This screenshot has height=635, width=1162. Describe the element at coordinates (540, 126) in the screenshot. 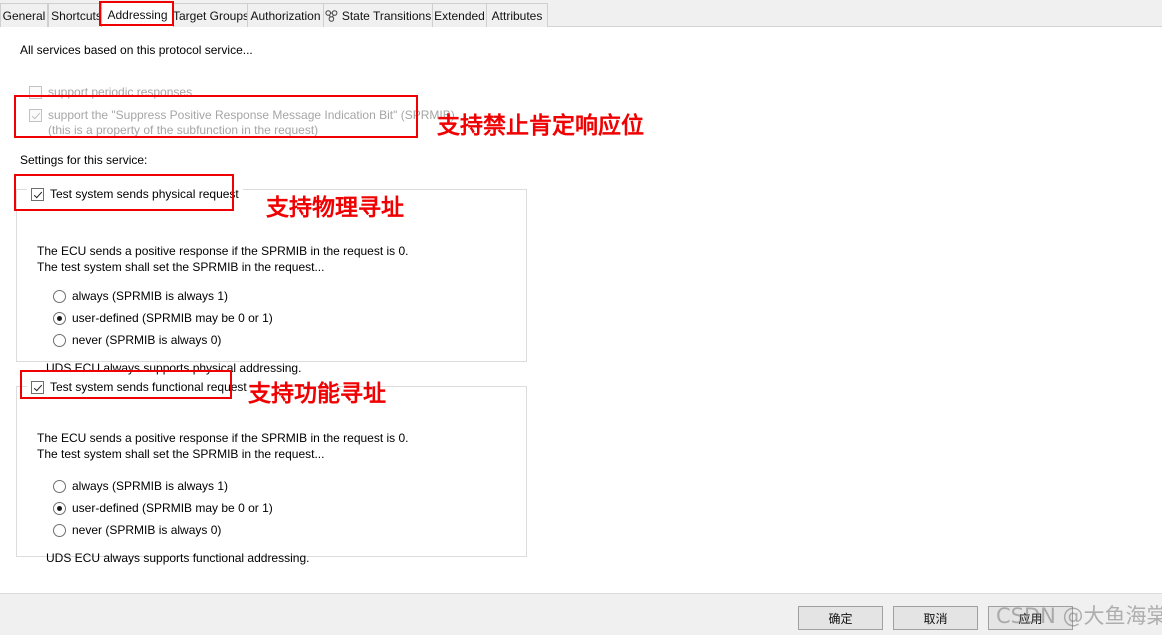

I see `annotation-text-0: 支持禁止肯定响应位` at that location.